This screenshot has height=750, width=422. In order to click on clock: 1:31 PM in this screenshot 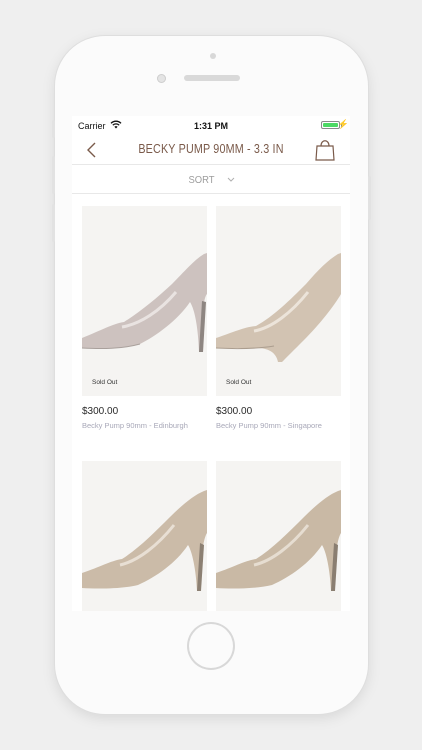, I will do `click(210, 126)`.